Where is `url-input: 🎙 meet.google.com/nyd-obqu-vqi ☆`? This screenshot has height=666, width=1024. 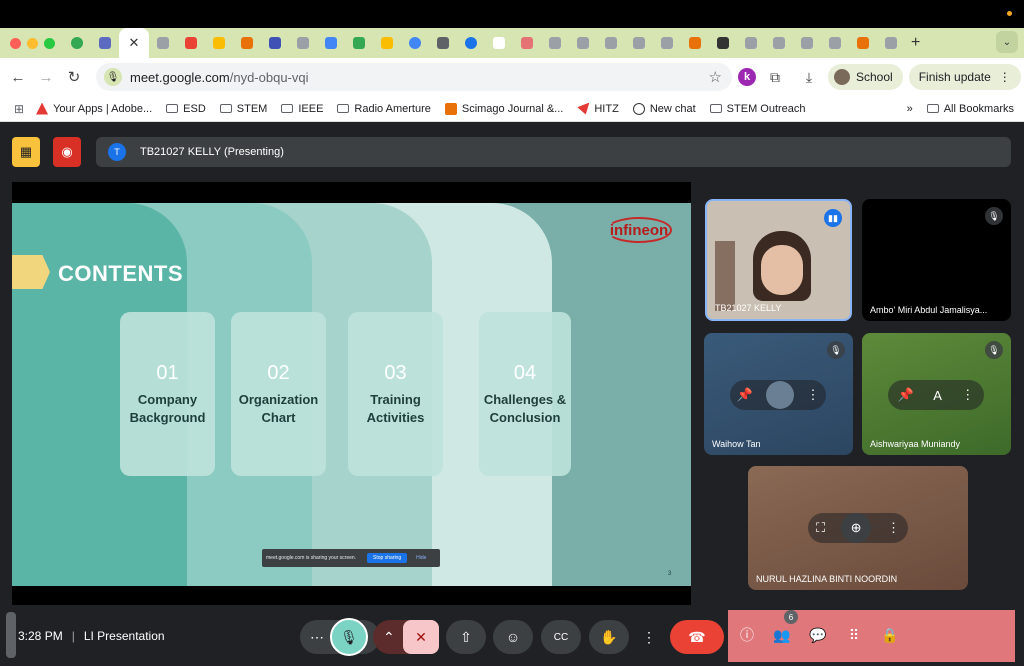
url-input: 🎙 meet.google.com/nyd-obqu-vqi ☆ is located at coordinates (414, 77).